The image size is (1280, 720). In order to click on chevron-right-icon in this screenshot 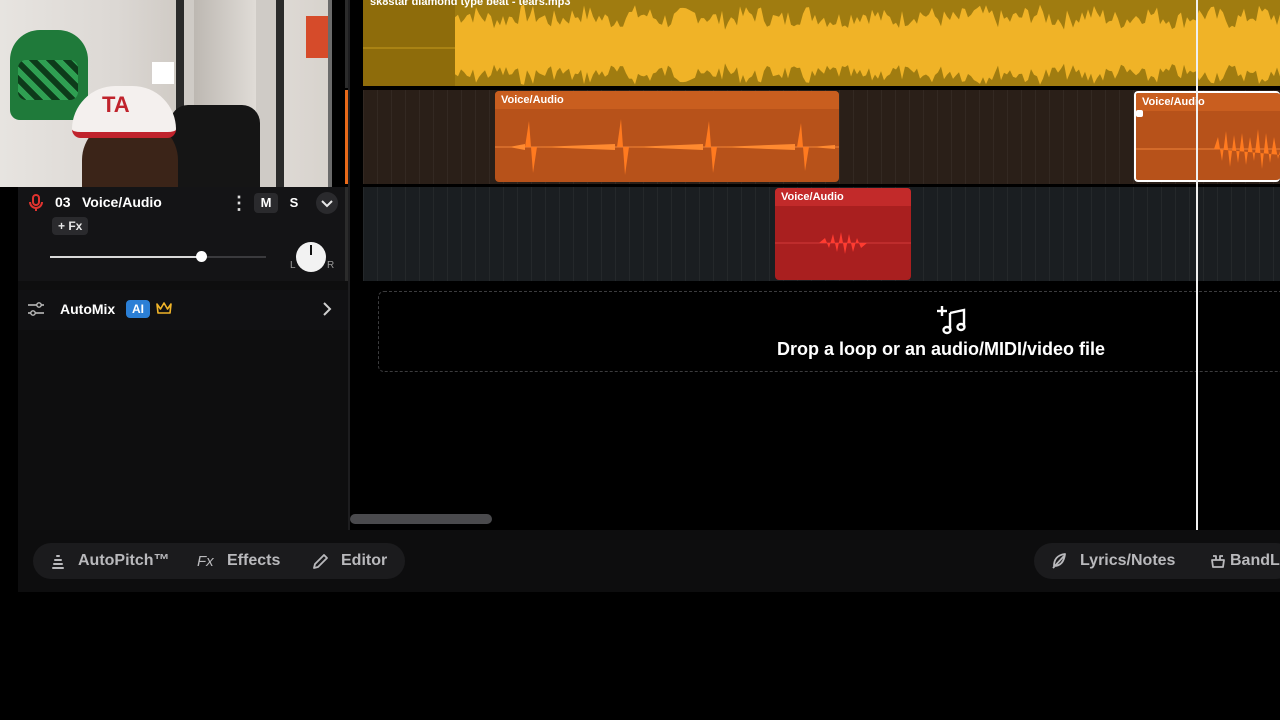, I will do `click(327, 309)`.